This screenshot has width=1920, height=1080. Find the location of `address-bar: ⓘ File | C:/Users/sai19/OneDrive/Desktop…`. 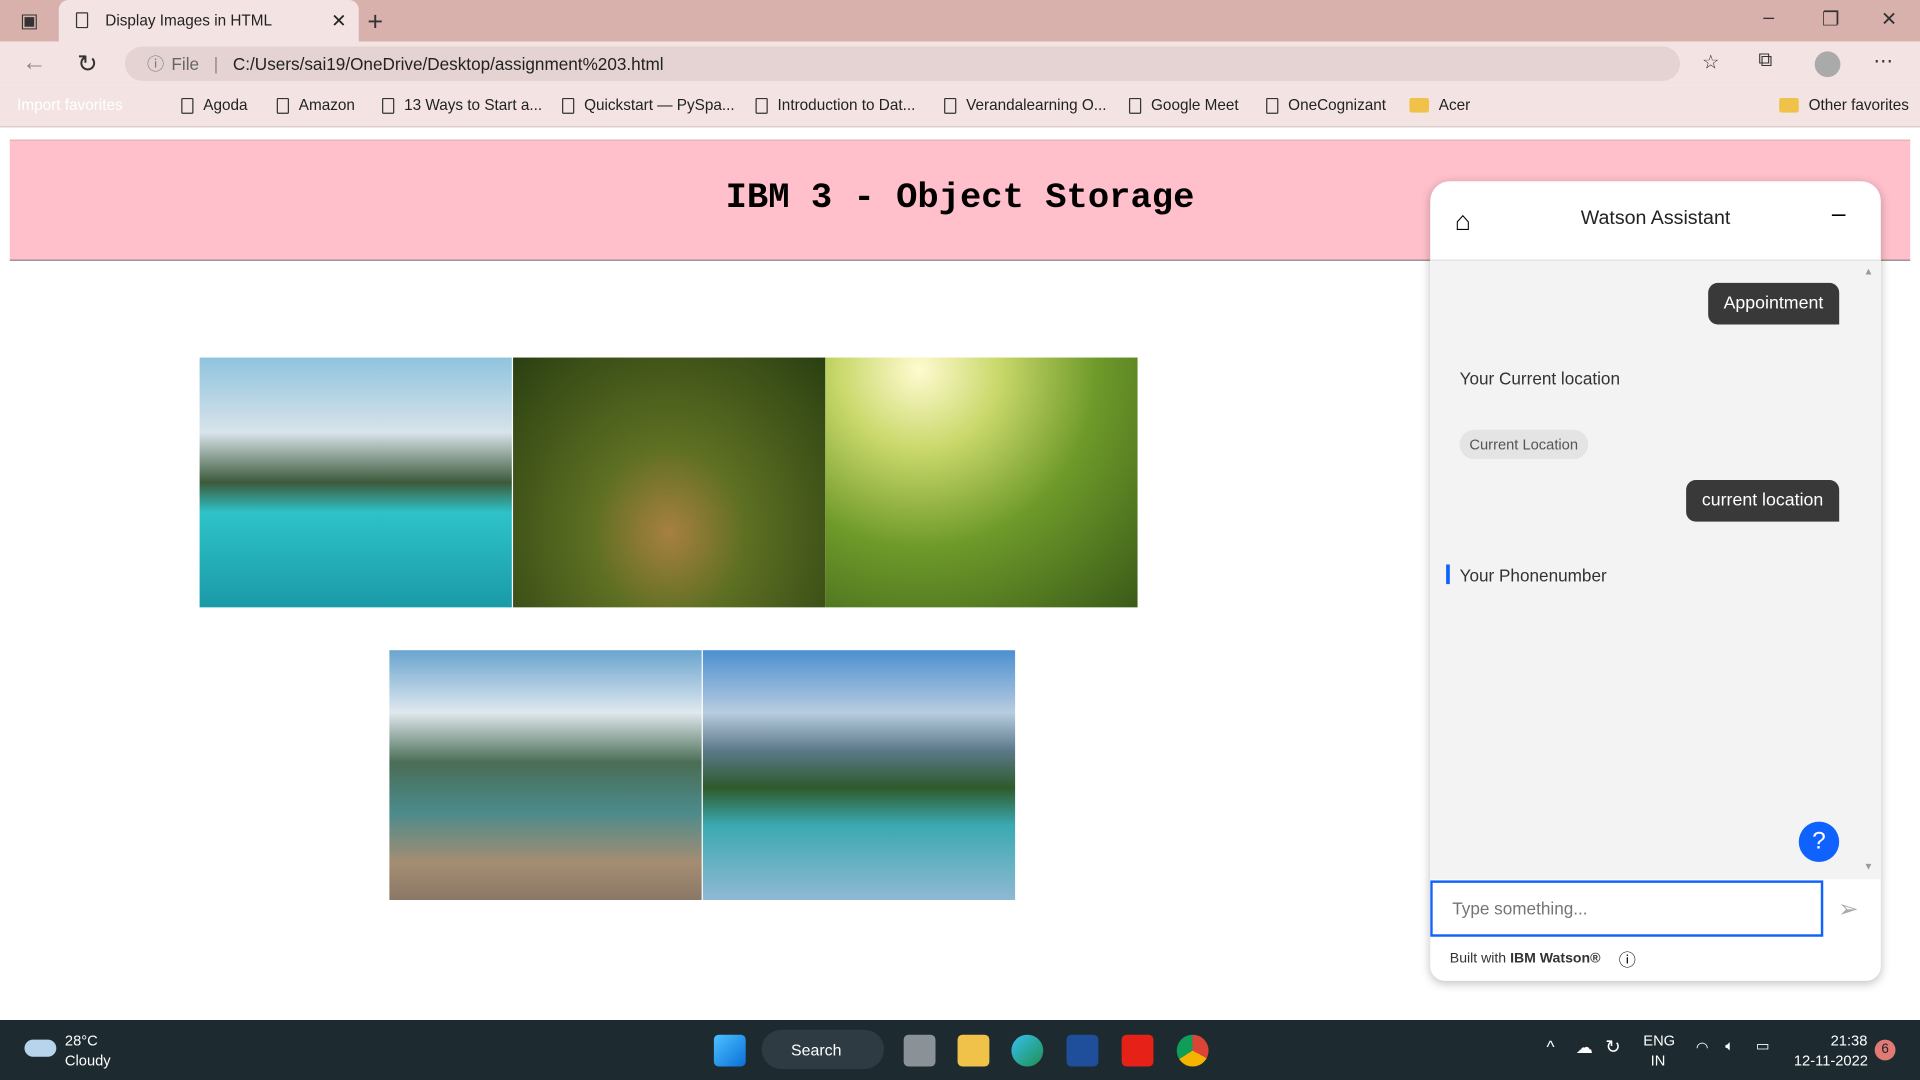

address-bar: ⓘ File | C:/Users/sai19/OneDrive/Desktop… is located at coordinates (902, 63).